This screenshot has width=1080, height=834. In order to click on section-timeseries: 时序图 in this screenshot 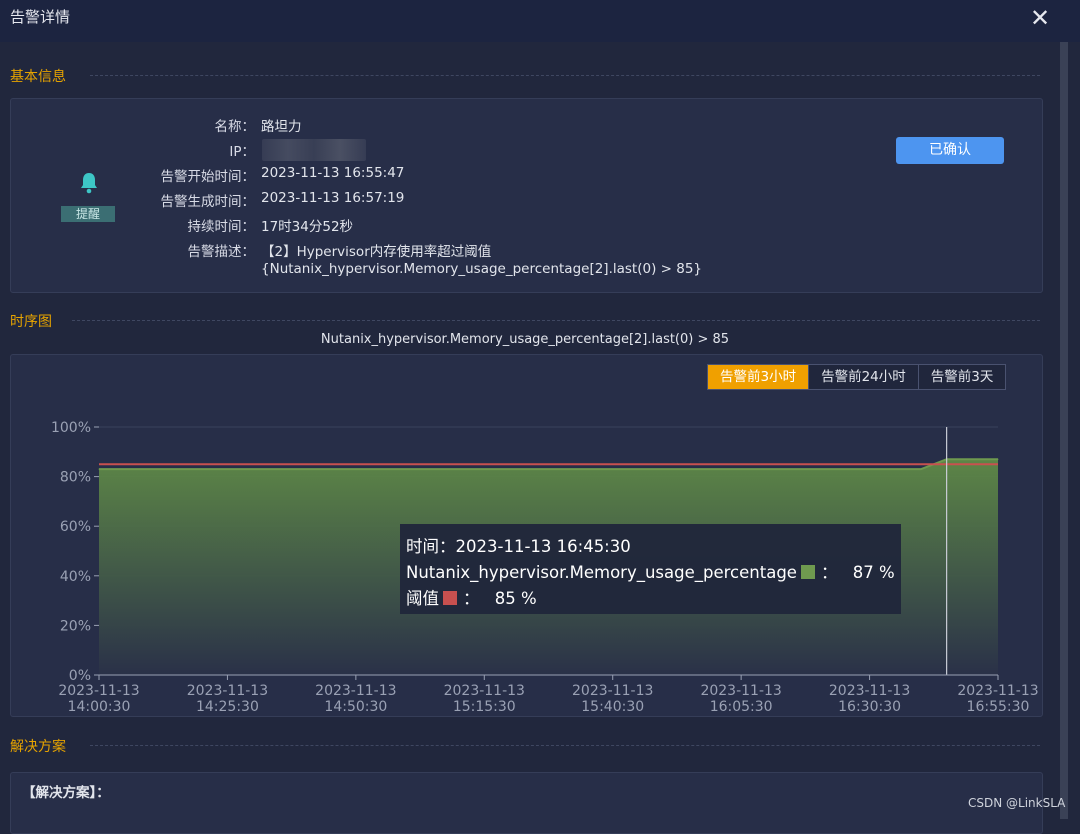, I will do `click(31, 322)`.